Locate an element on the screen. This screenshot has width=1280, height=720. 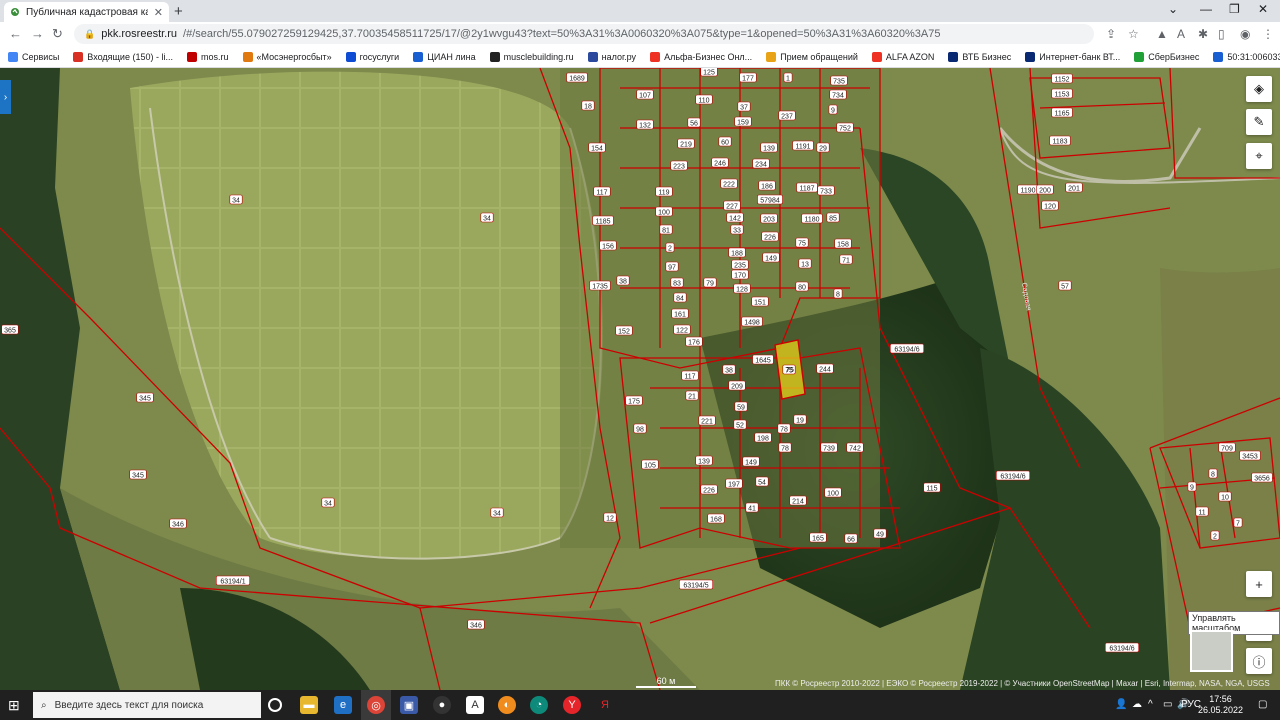
plot-number: 132 is located at coordinates (645, 124).